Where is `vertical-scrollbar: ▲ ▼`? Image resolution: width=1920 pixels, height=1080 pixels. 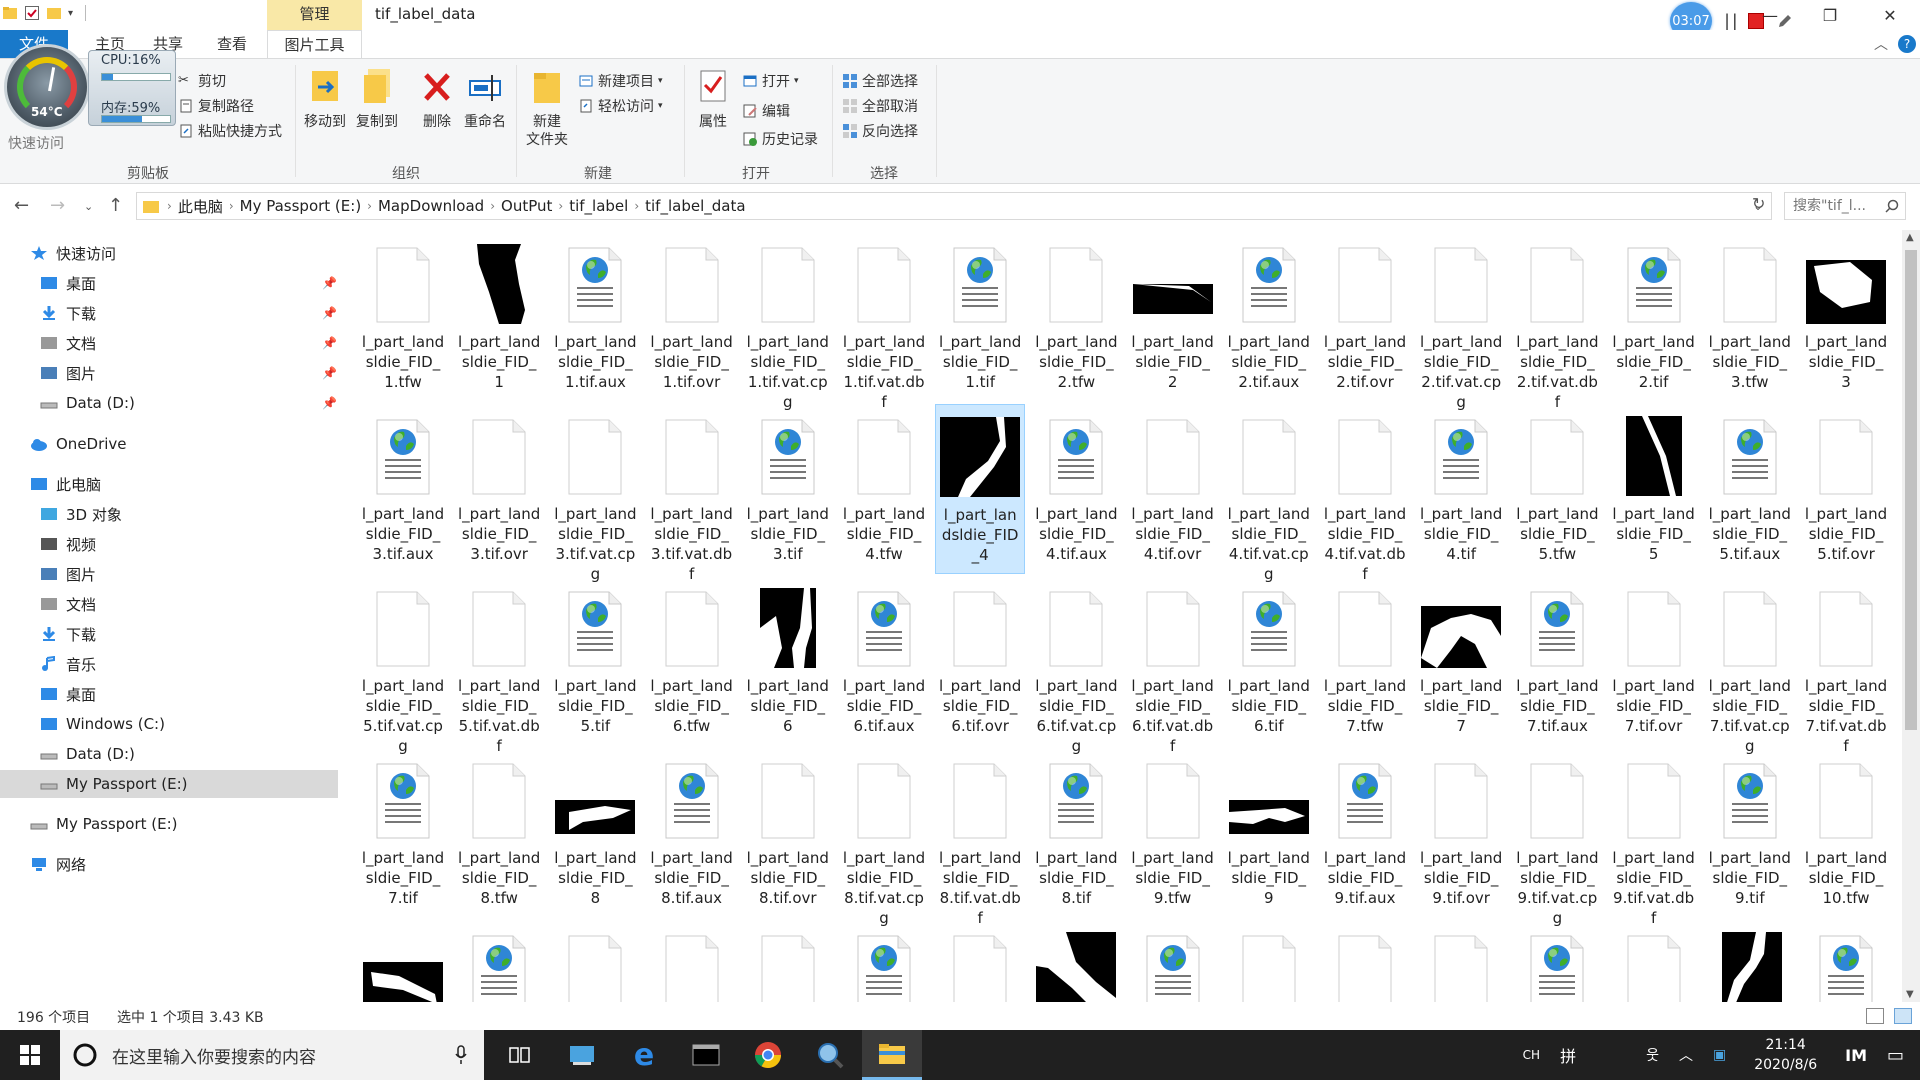 vertical-scrollbar: ▲ ▼ is located at coordinates (1911, 616).